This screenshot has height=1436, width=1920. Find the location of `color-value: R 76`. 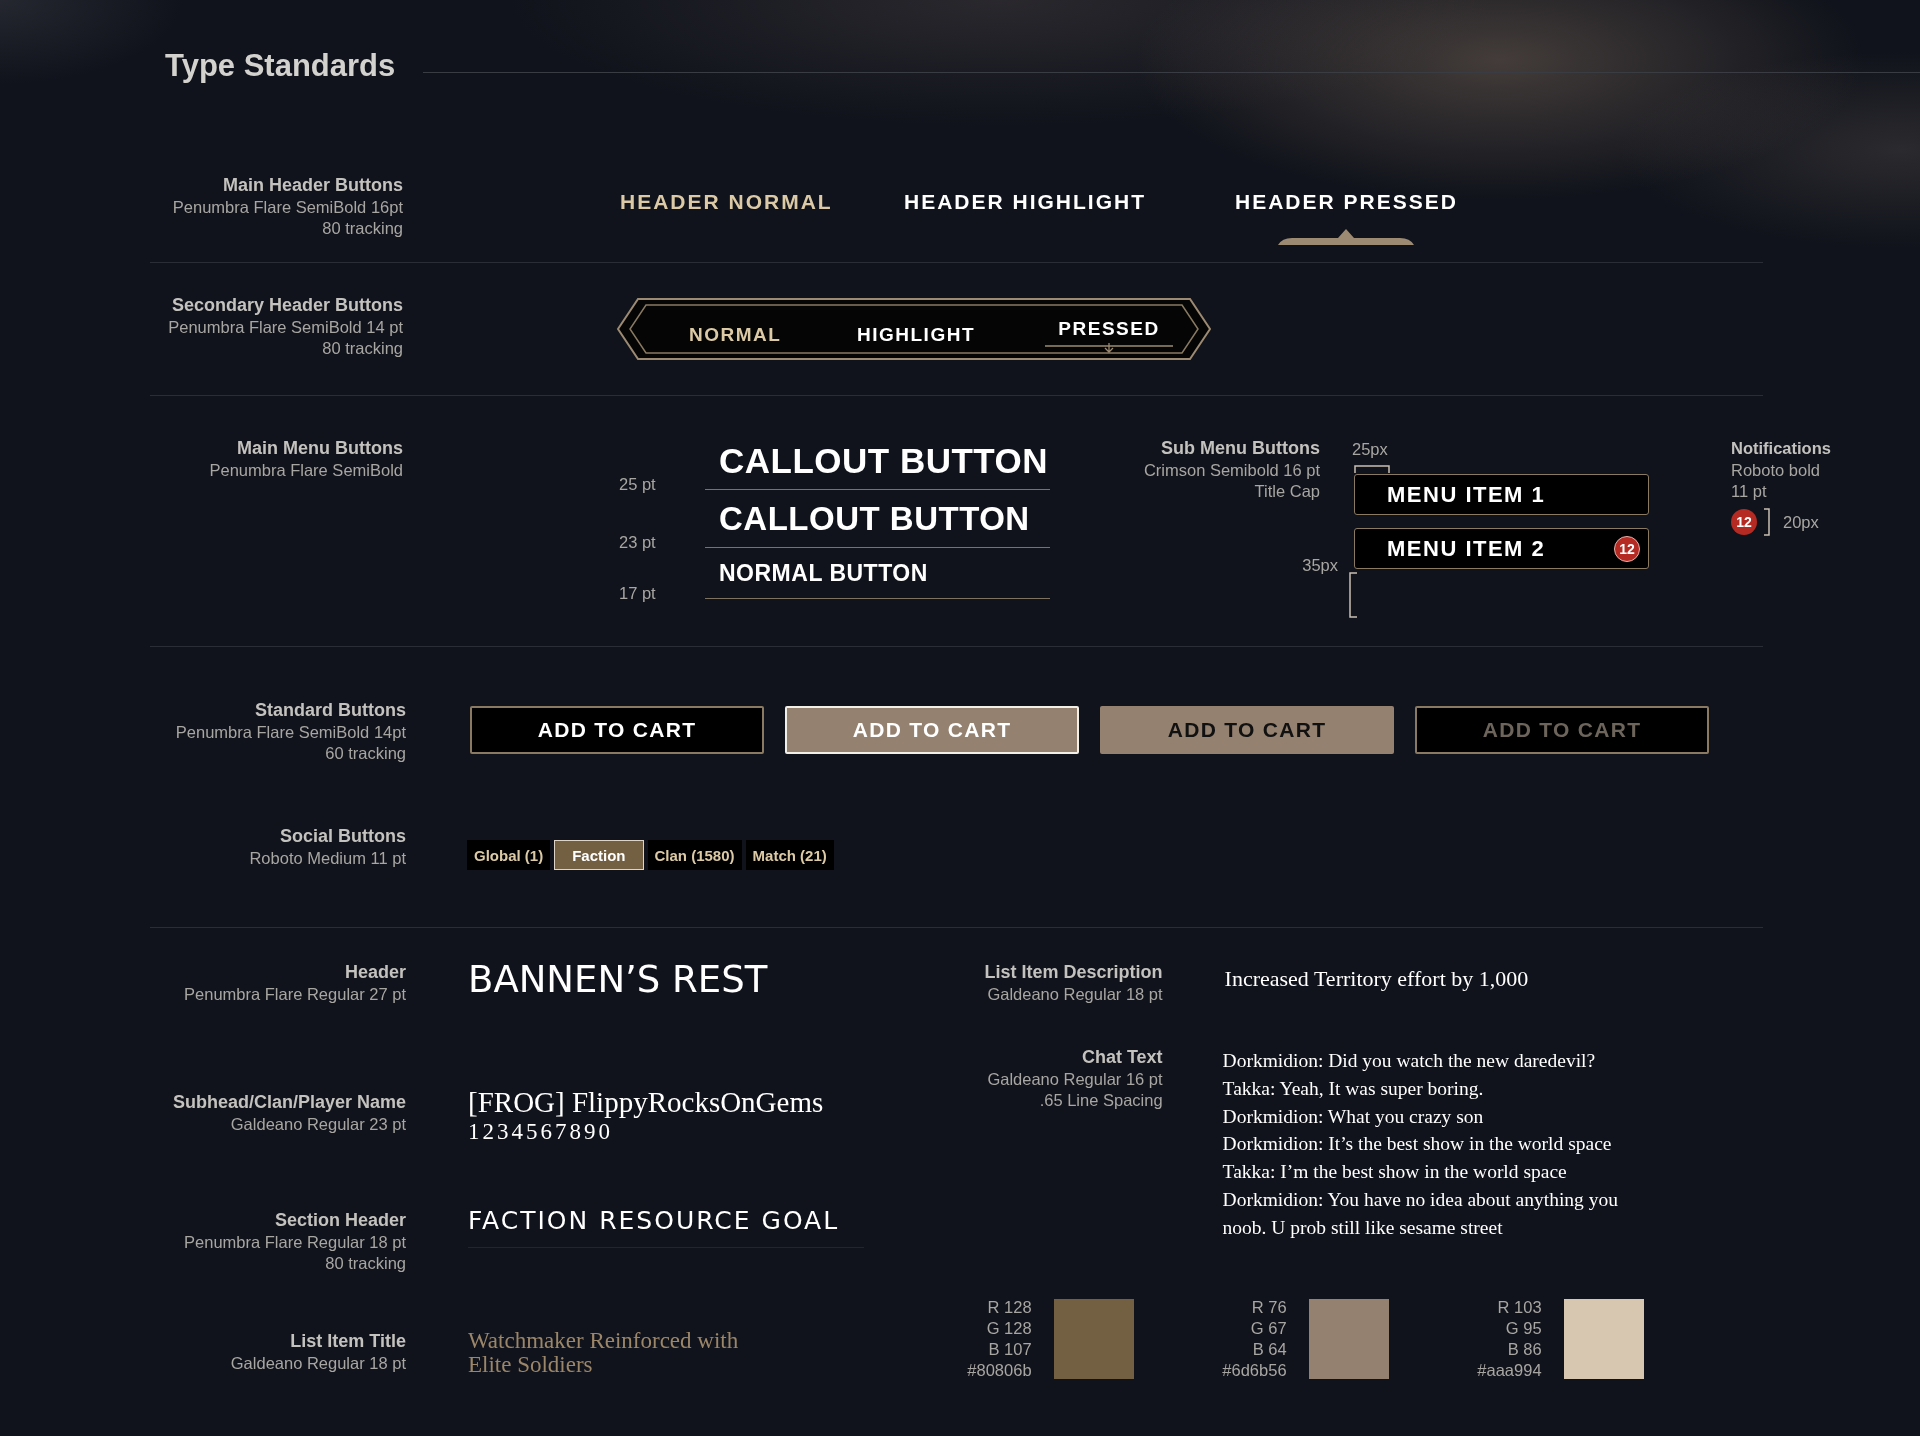

color-value: R 76 is located at coordinates (1269, 1307).